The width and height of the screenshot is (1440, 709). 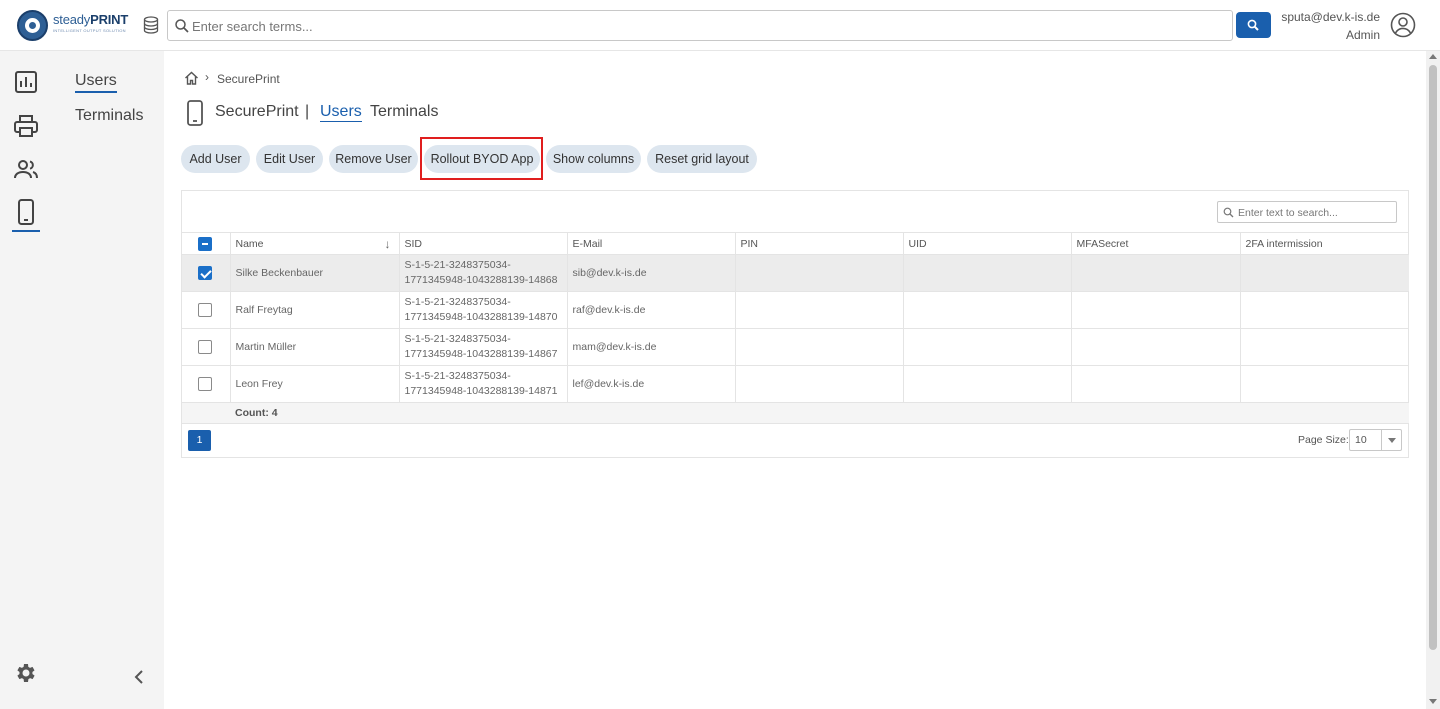 I want to click on logo-text: steadyPRINT, so click(x=91, y=19).